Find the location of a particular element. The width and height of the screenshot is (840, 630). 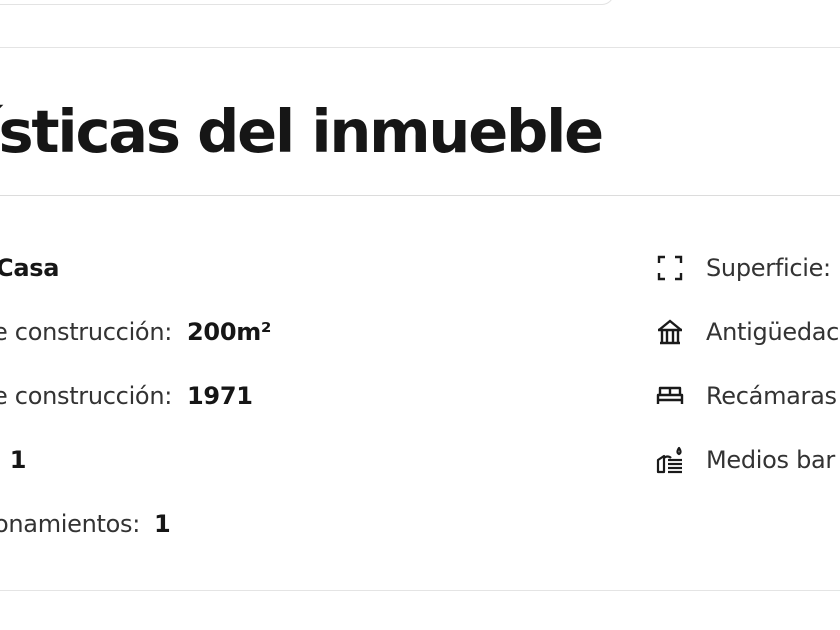

feature-value: 1971 is located at coordinates (220, 396).